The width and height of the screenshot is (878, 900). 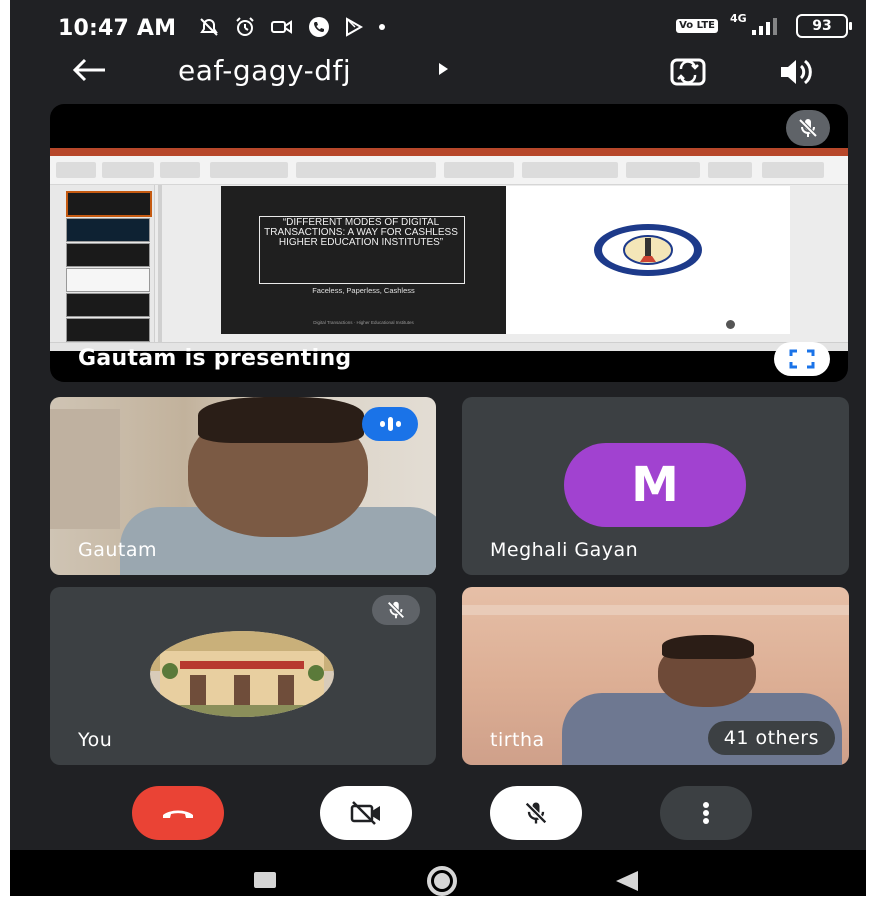 What do you see at coordinates (449, 152) in the screenshot?
I see `powerpoint-title-bar` at bounding box center [449, 152].